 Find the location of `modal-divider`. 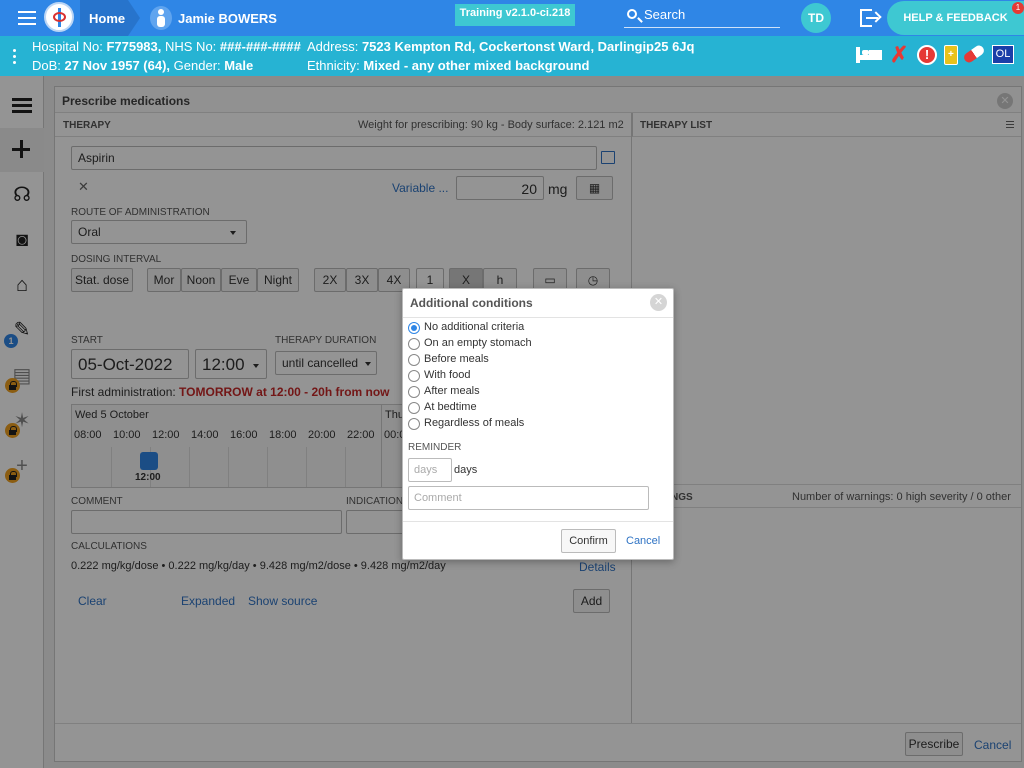

modal-divider is located at coordinates (538, 317).